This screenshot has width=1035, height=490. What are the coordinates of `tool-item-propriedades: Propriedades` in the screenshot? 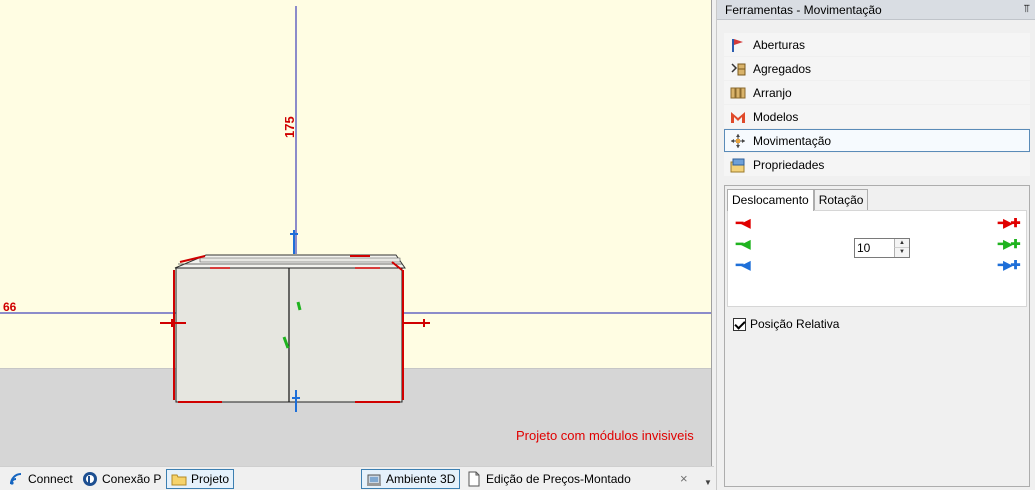 It's located at (877, 164).